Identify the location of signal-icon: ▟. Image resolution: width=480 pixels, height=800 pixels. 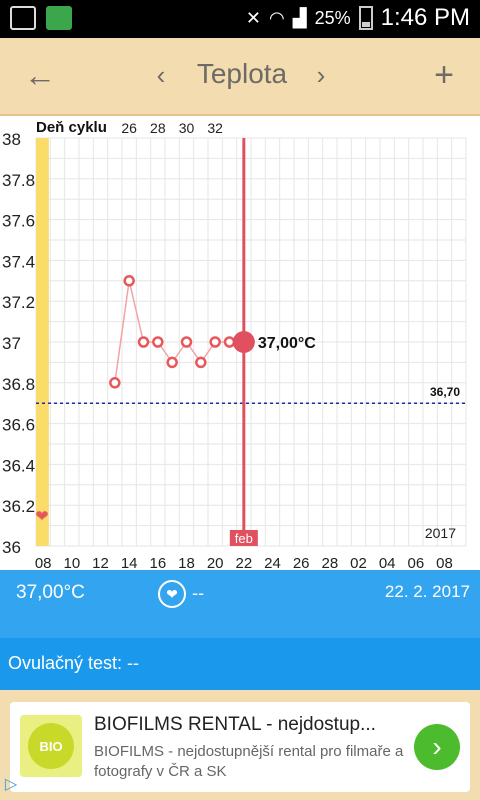
(299, 17).